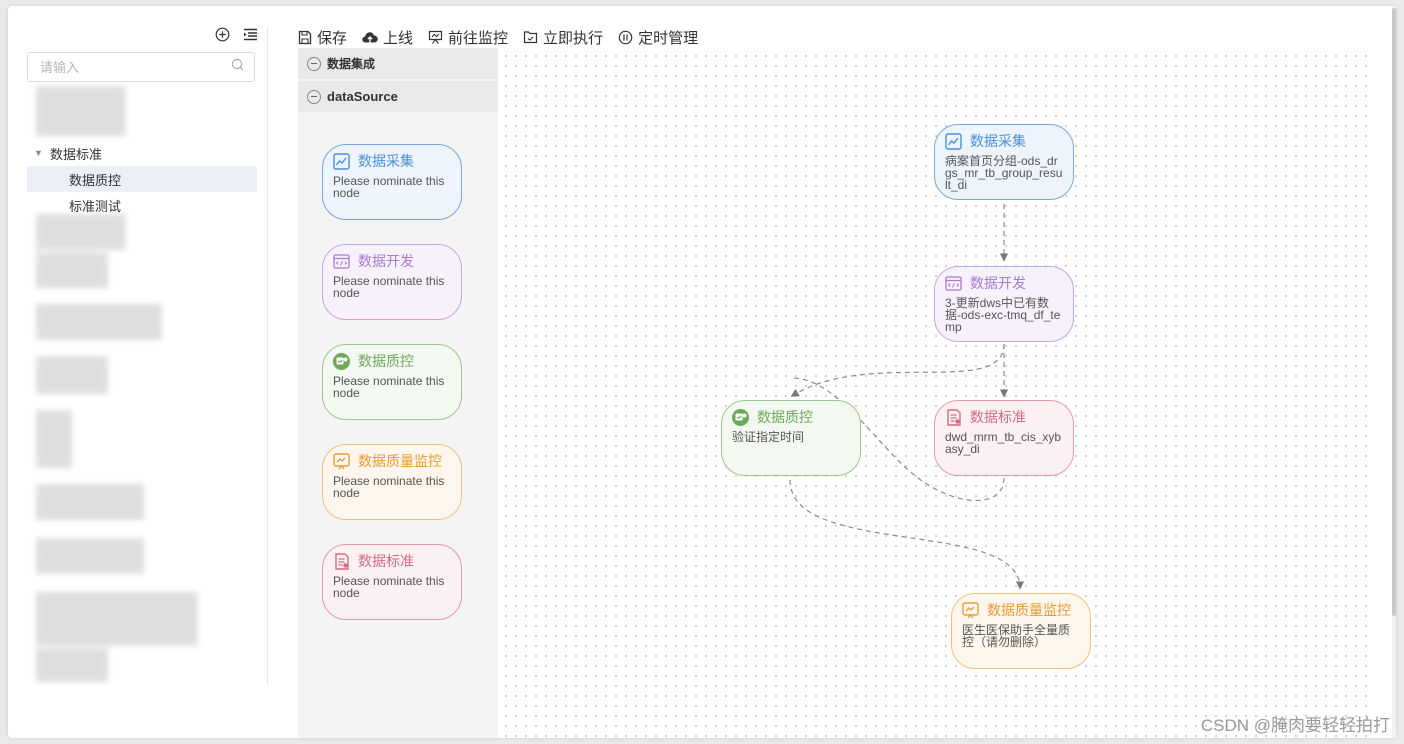 The width and height of the screenshot is (1404, 744). What do you see at coordinates (392, 282) in the screenshot?
I see `palette-node-develop: 数据开发 Please nominate this node` at bounding box center [392, 282].